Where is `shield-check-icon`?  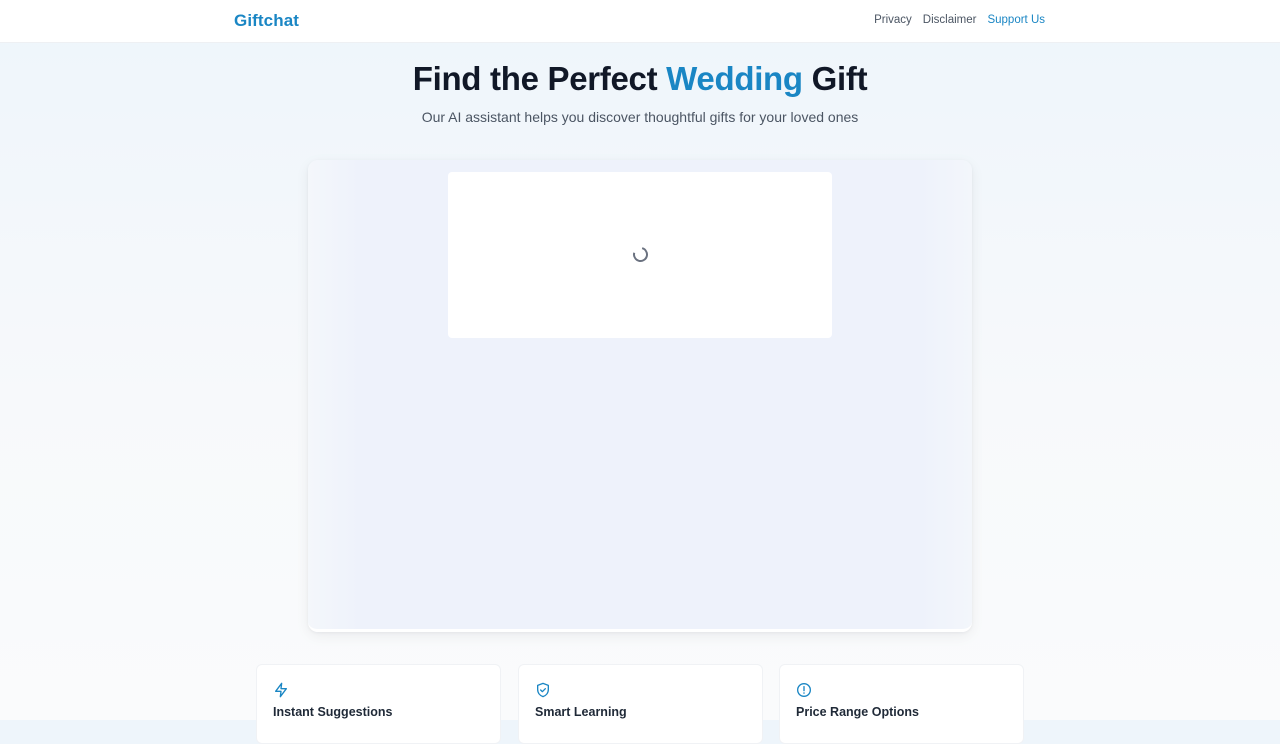 shield-check-icon is located at coordinates (543, 690).